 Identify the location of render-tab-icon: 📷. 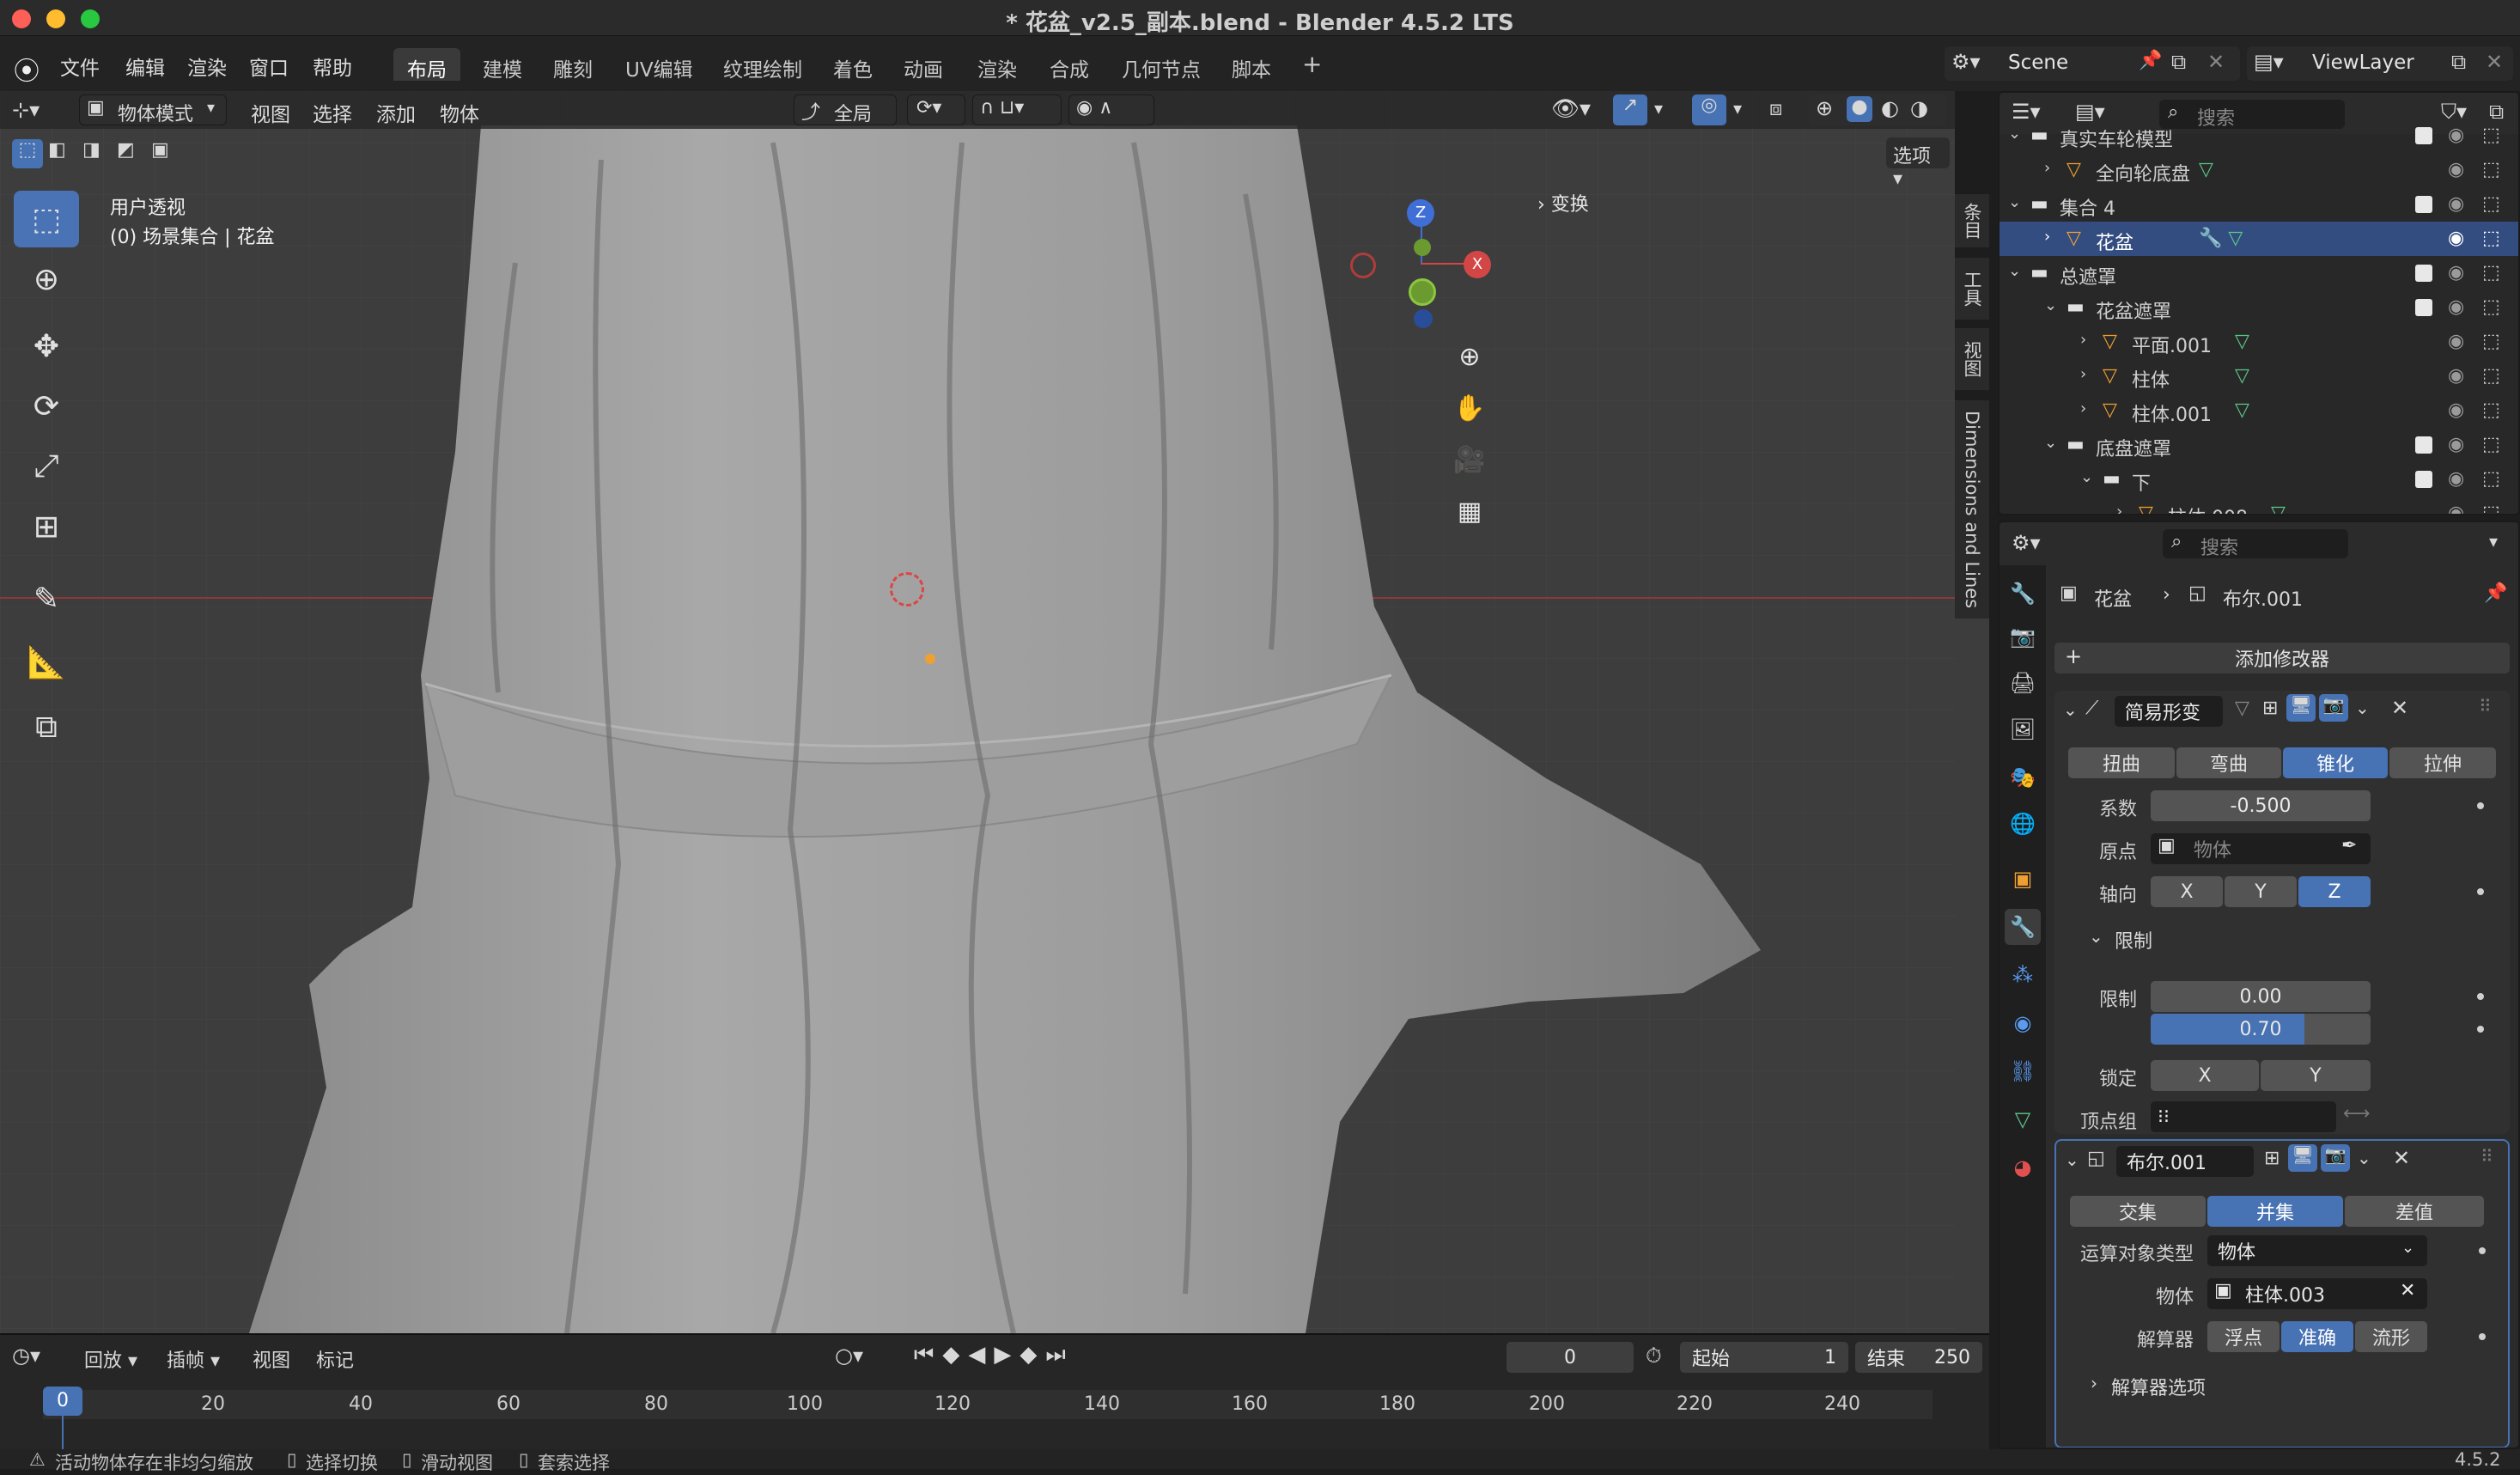
(2023, 637).